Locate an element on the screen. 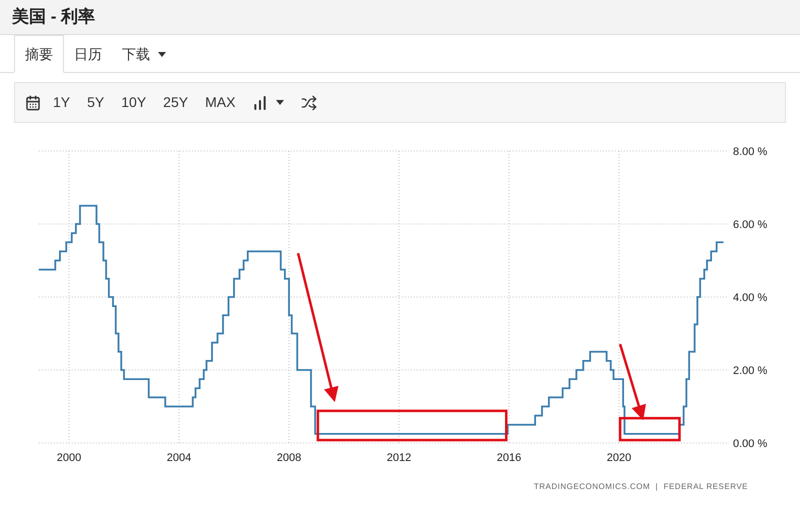 Image resolution: width=800 pixels, height=525 pixels. y-axis-label: 6.00 % is located at coordinates (750, 225).